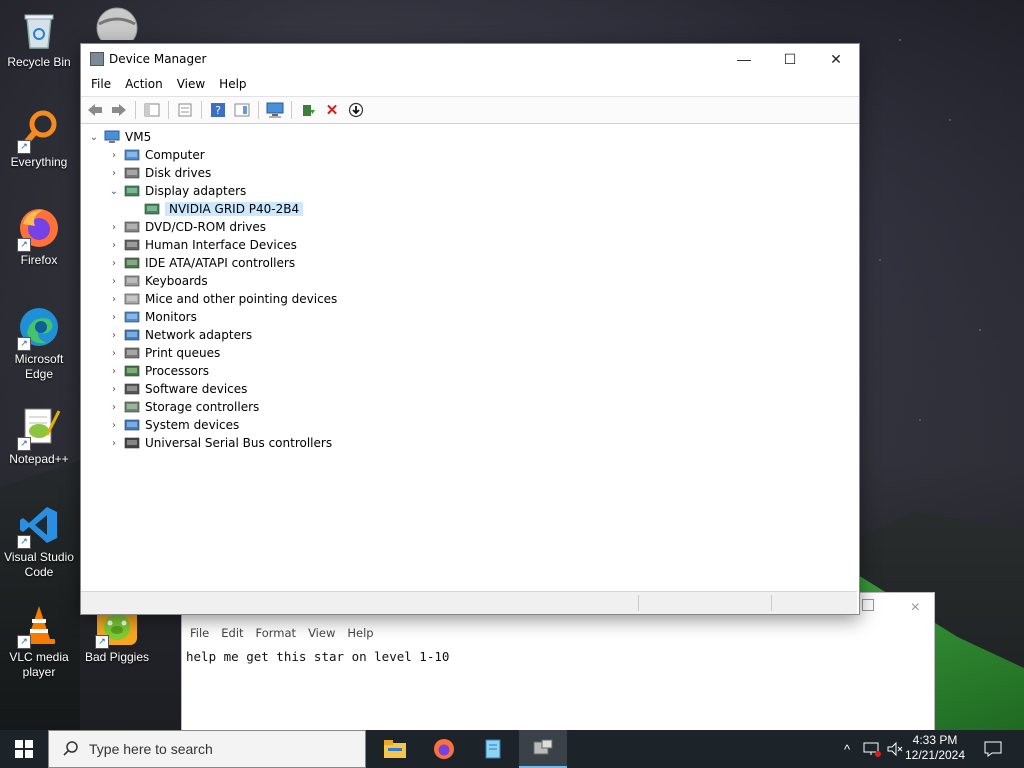 This screenshot has width=1024, height=768. What do you see at coordinates (132, 281) in the screenshot?
I see `keyboard-icon` at bounding box center [132, 281].